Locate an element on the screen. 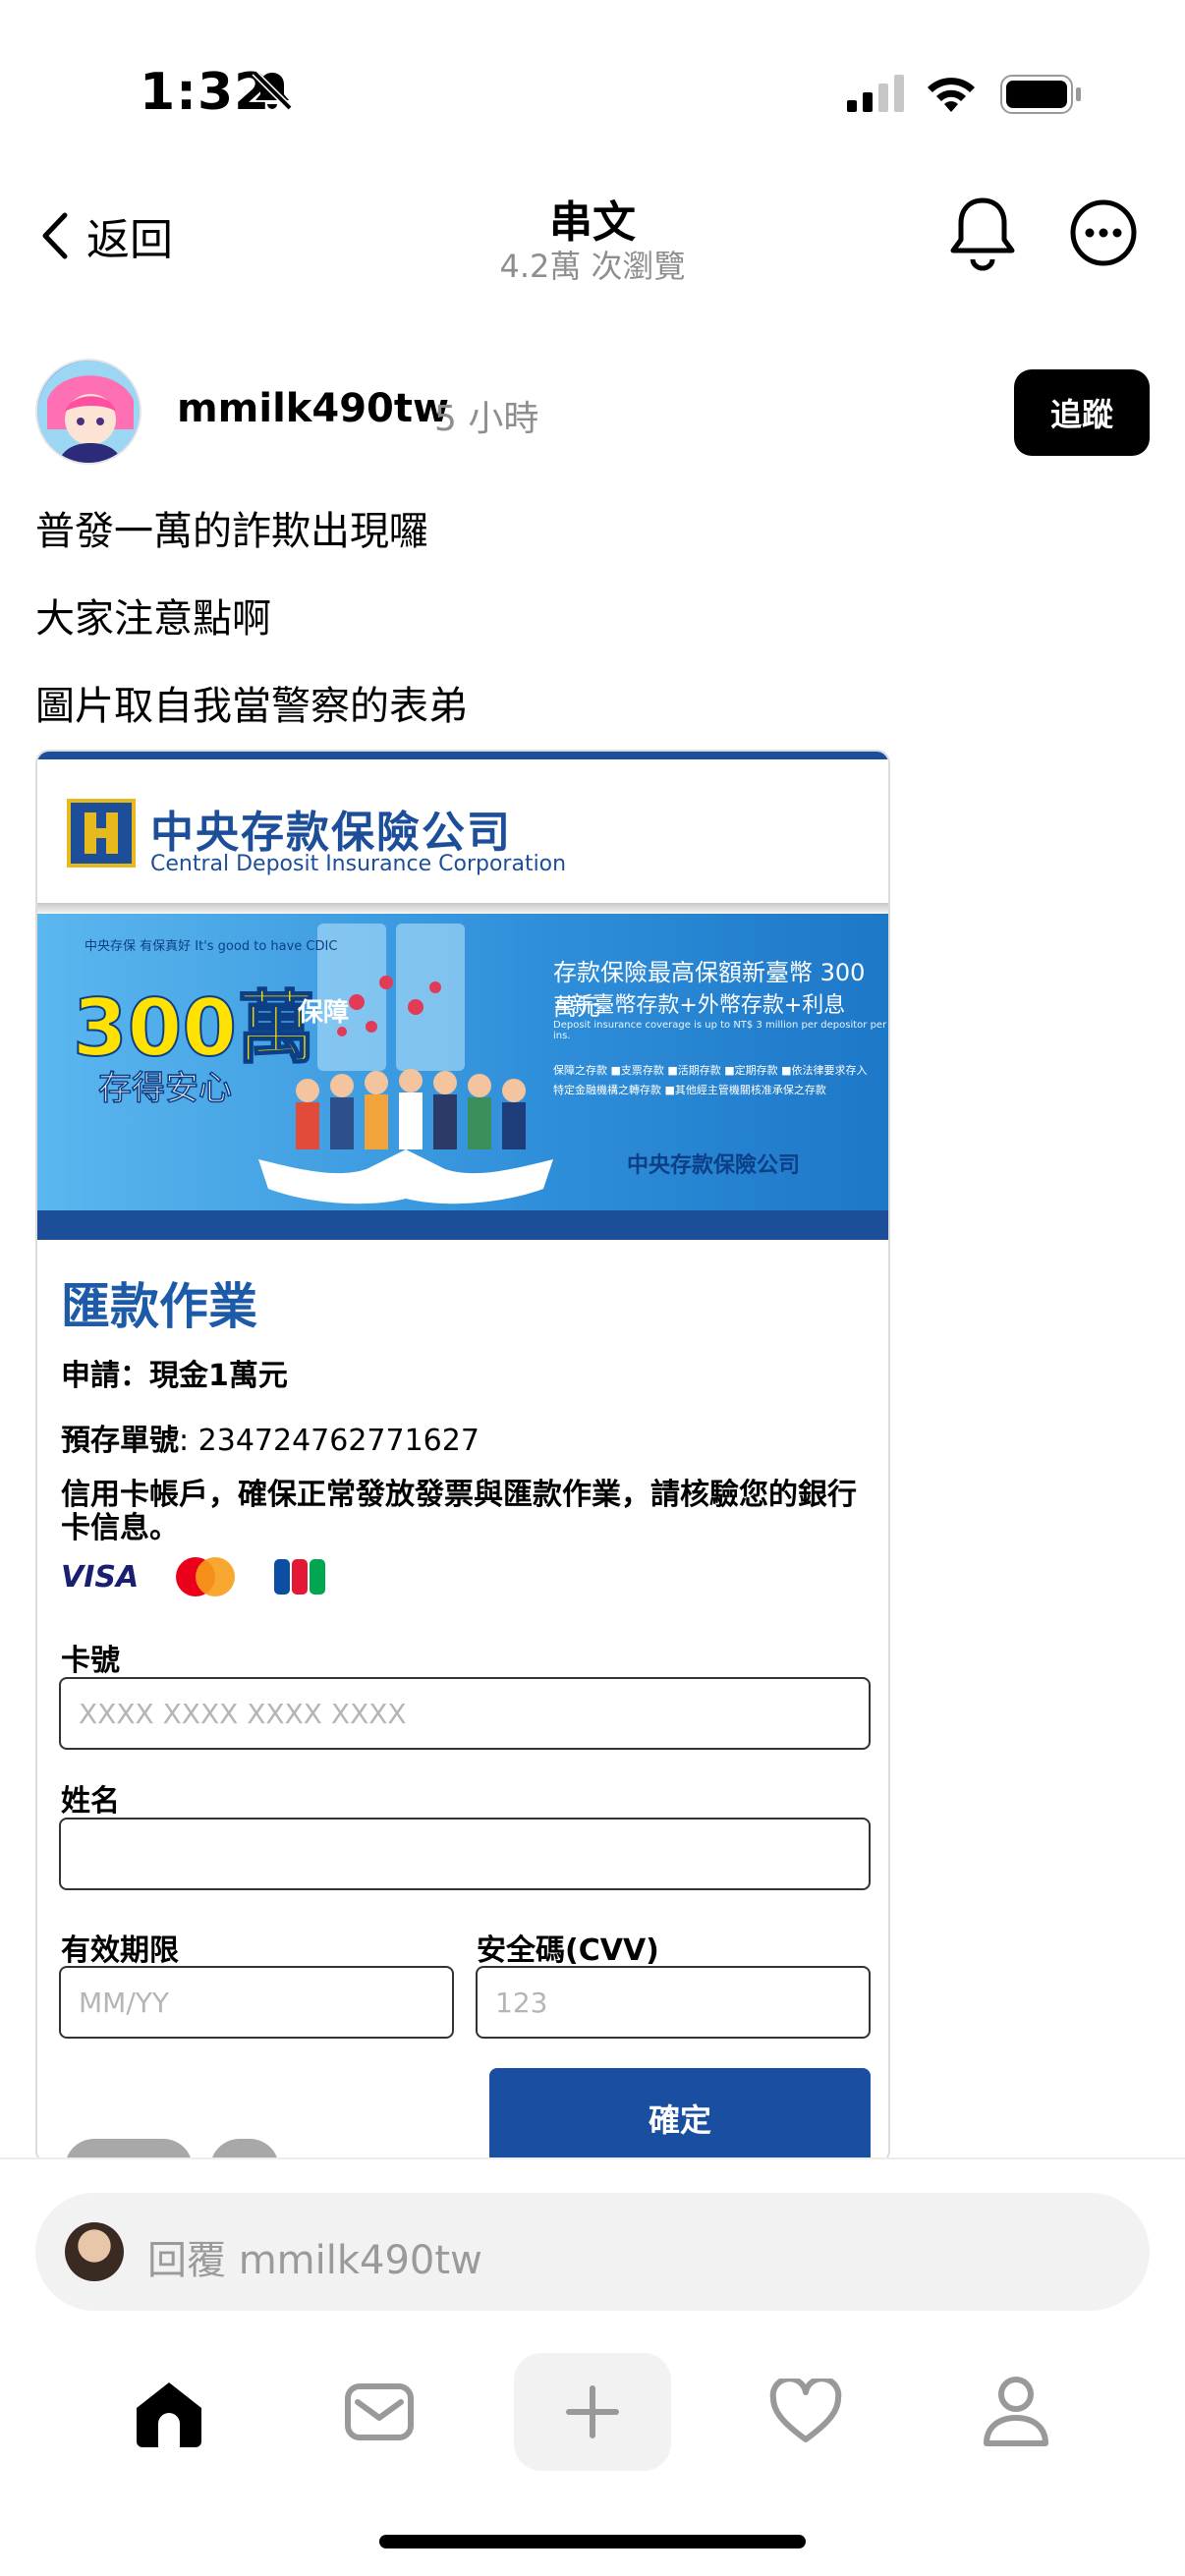 Image resolution: width=1185 pixels, height=2576 pixels. profile-icon is located at coordinates (1016, 2411).